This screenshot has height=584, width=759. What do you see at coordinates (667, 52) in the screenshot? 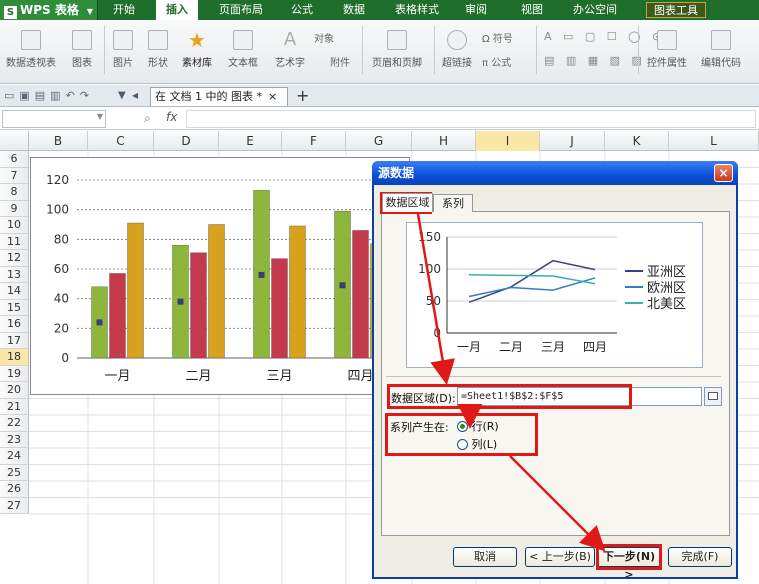
I see `control-properties-button: 控件属性` at bounding box center [667, 52].